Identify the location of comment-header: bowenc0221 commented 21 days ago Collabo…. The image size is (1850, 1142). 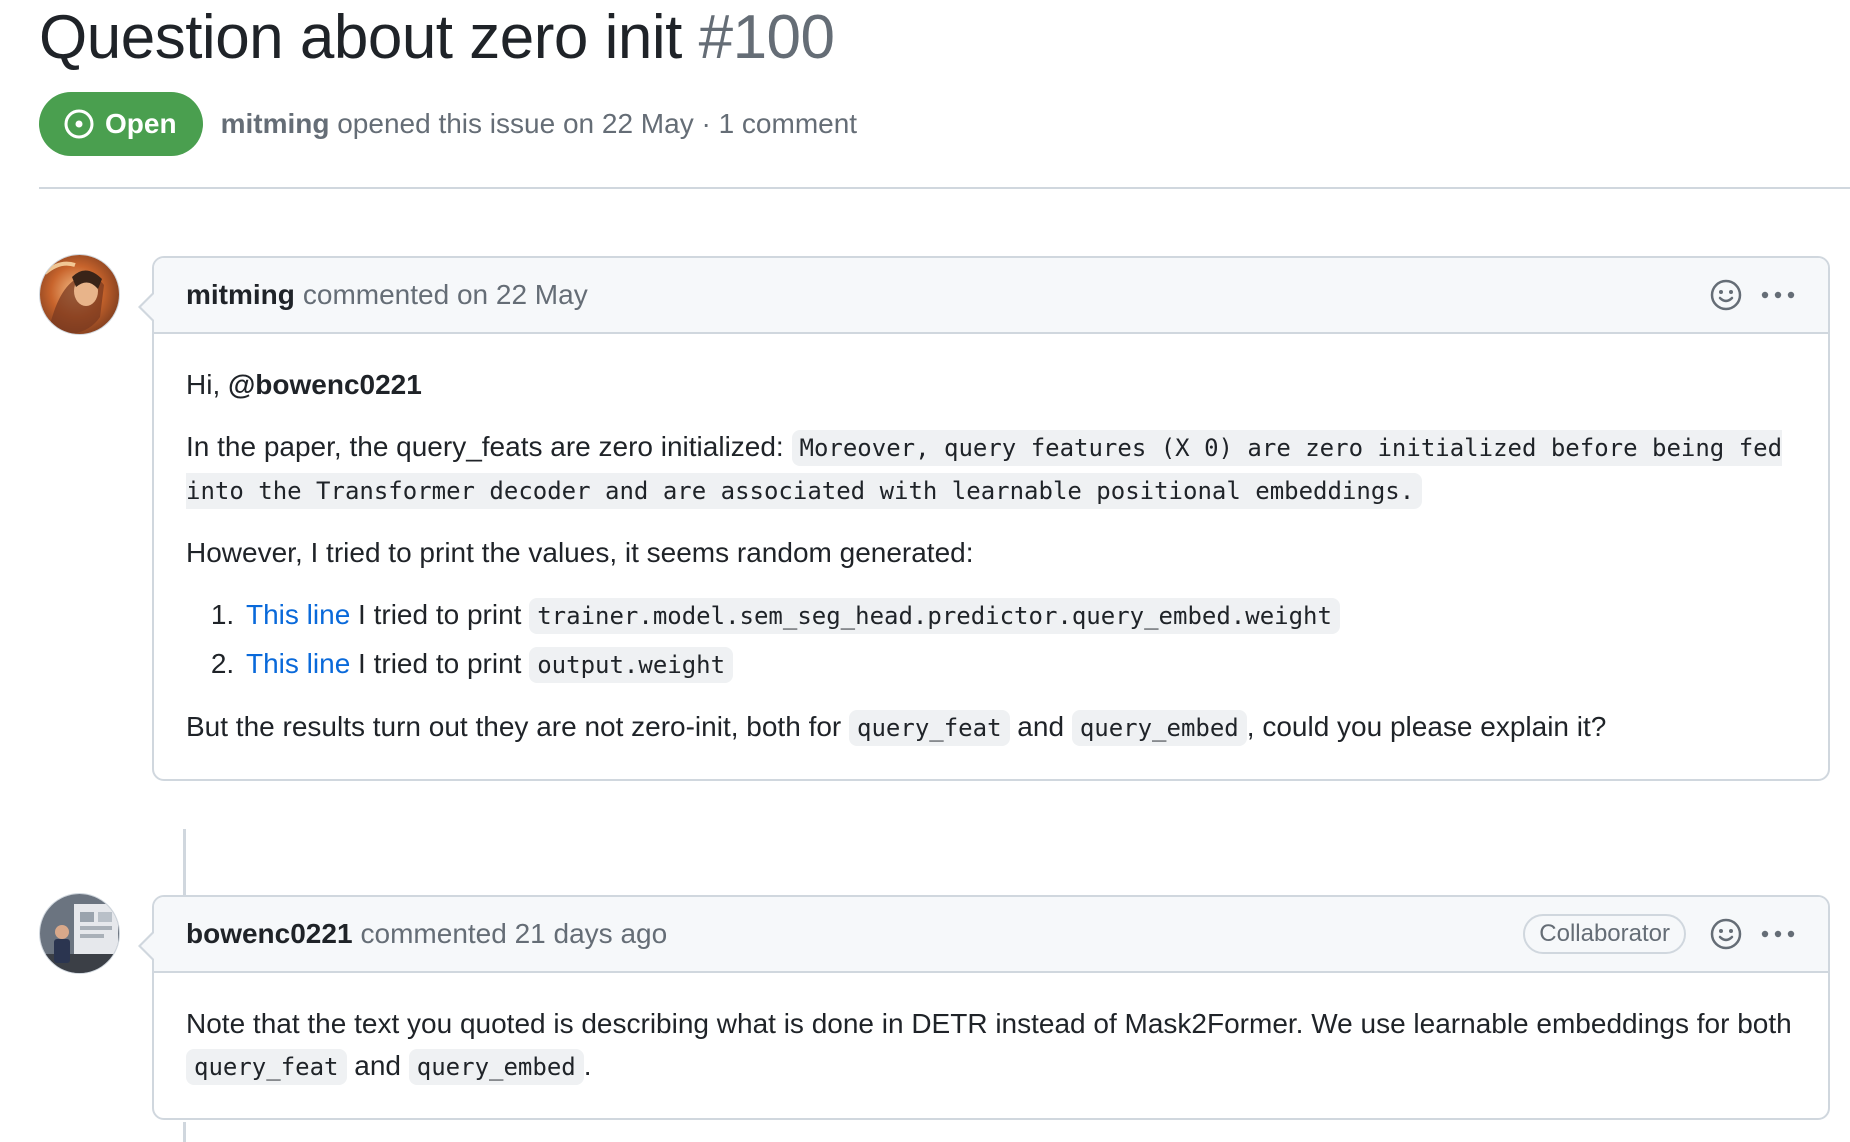
(991, 935).